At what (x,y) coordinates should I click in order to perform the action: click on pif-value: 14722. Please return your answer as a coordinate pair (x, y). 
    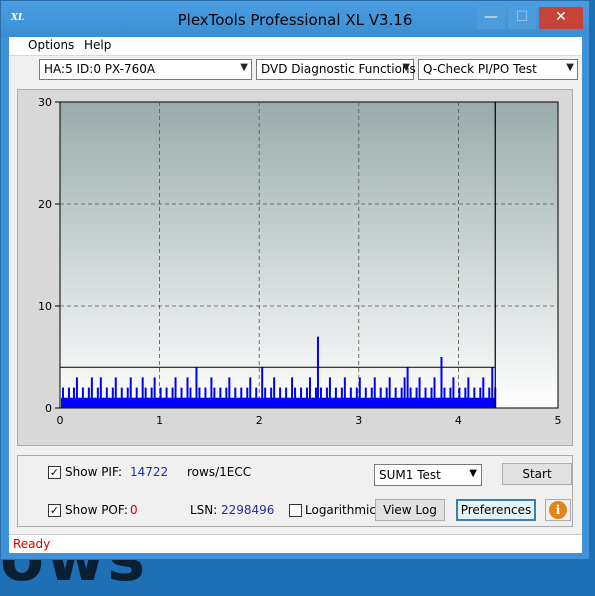
    Looking at the image, I should click on (149, 472).